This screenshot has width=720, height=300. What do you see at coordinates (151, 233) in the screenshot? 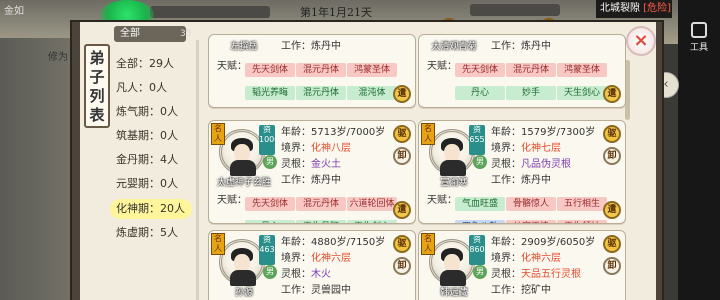
I see `realm-filter-item: 炼虚期：5人` at bounding box center [151, 233].